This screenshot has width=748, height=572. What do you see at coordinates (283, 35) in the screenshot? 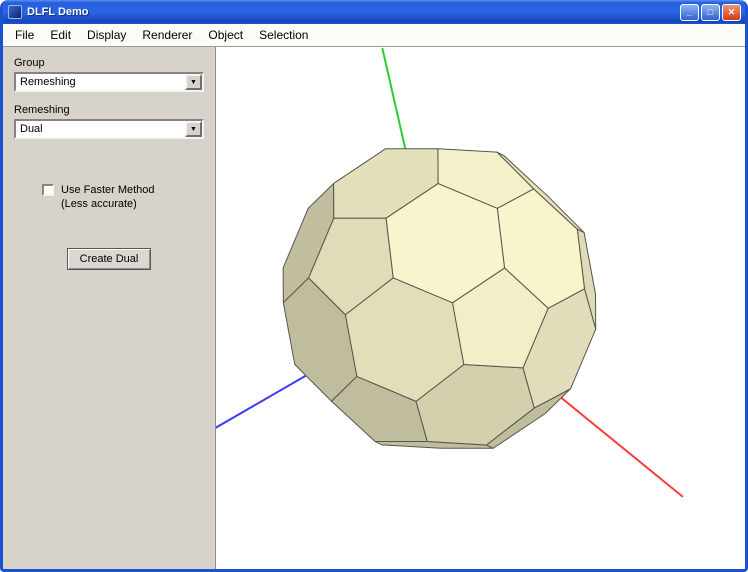
I see `menu-selection: Selection` at bounding box center [283, 35].